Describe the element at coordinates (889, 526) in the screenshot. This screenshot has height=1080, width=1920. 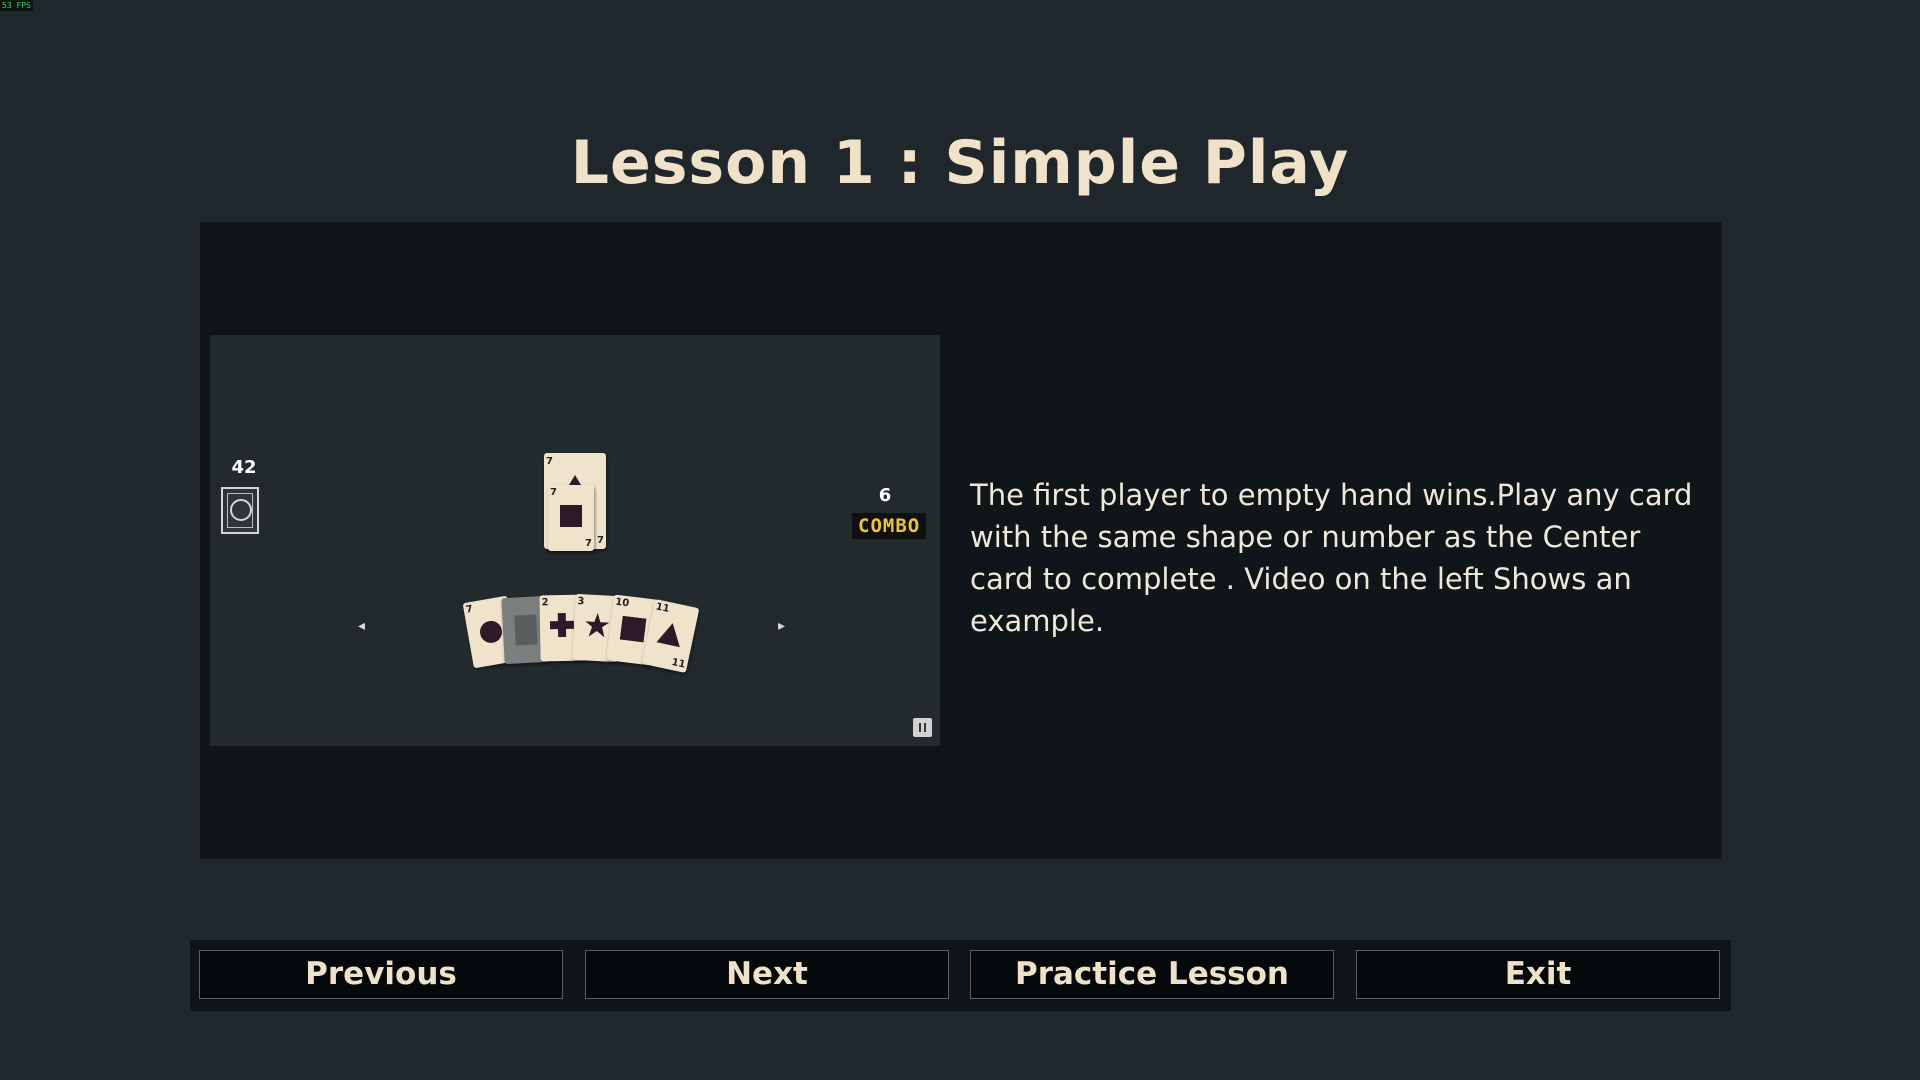
I see `combo-label: COMBO` at that location.